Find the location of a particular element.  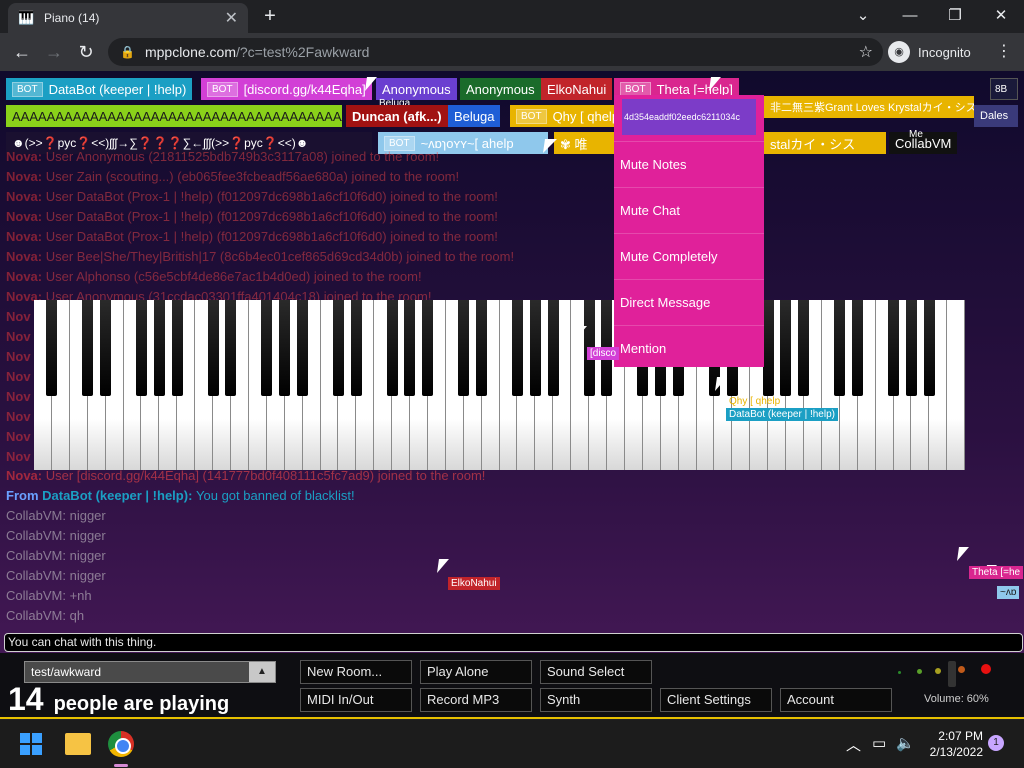

incognito-icon: ◉ is located at coordinates (899, 52).